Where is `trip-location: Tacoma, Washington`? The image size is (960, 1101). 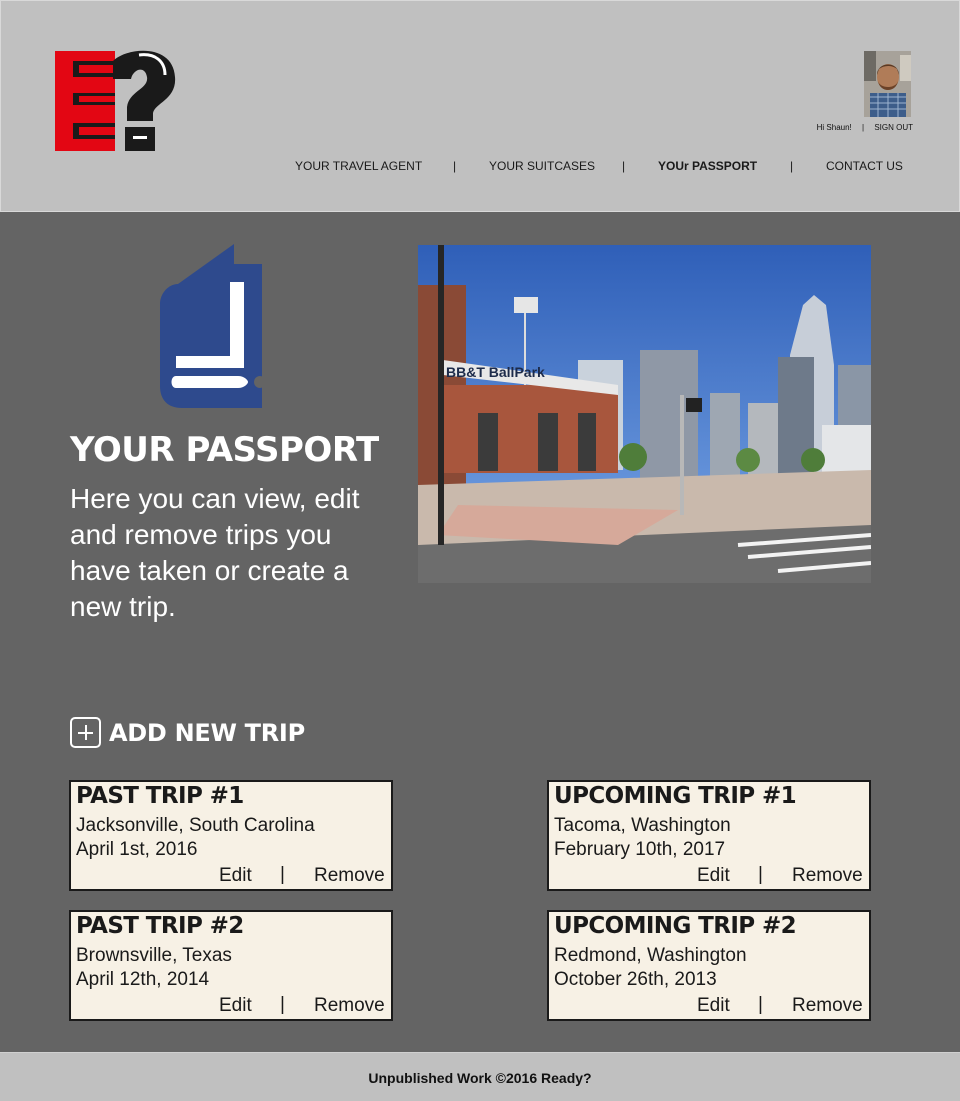
trip-location: Tacoma, Washington is located at coordinates (642, 825).